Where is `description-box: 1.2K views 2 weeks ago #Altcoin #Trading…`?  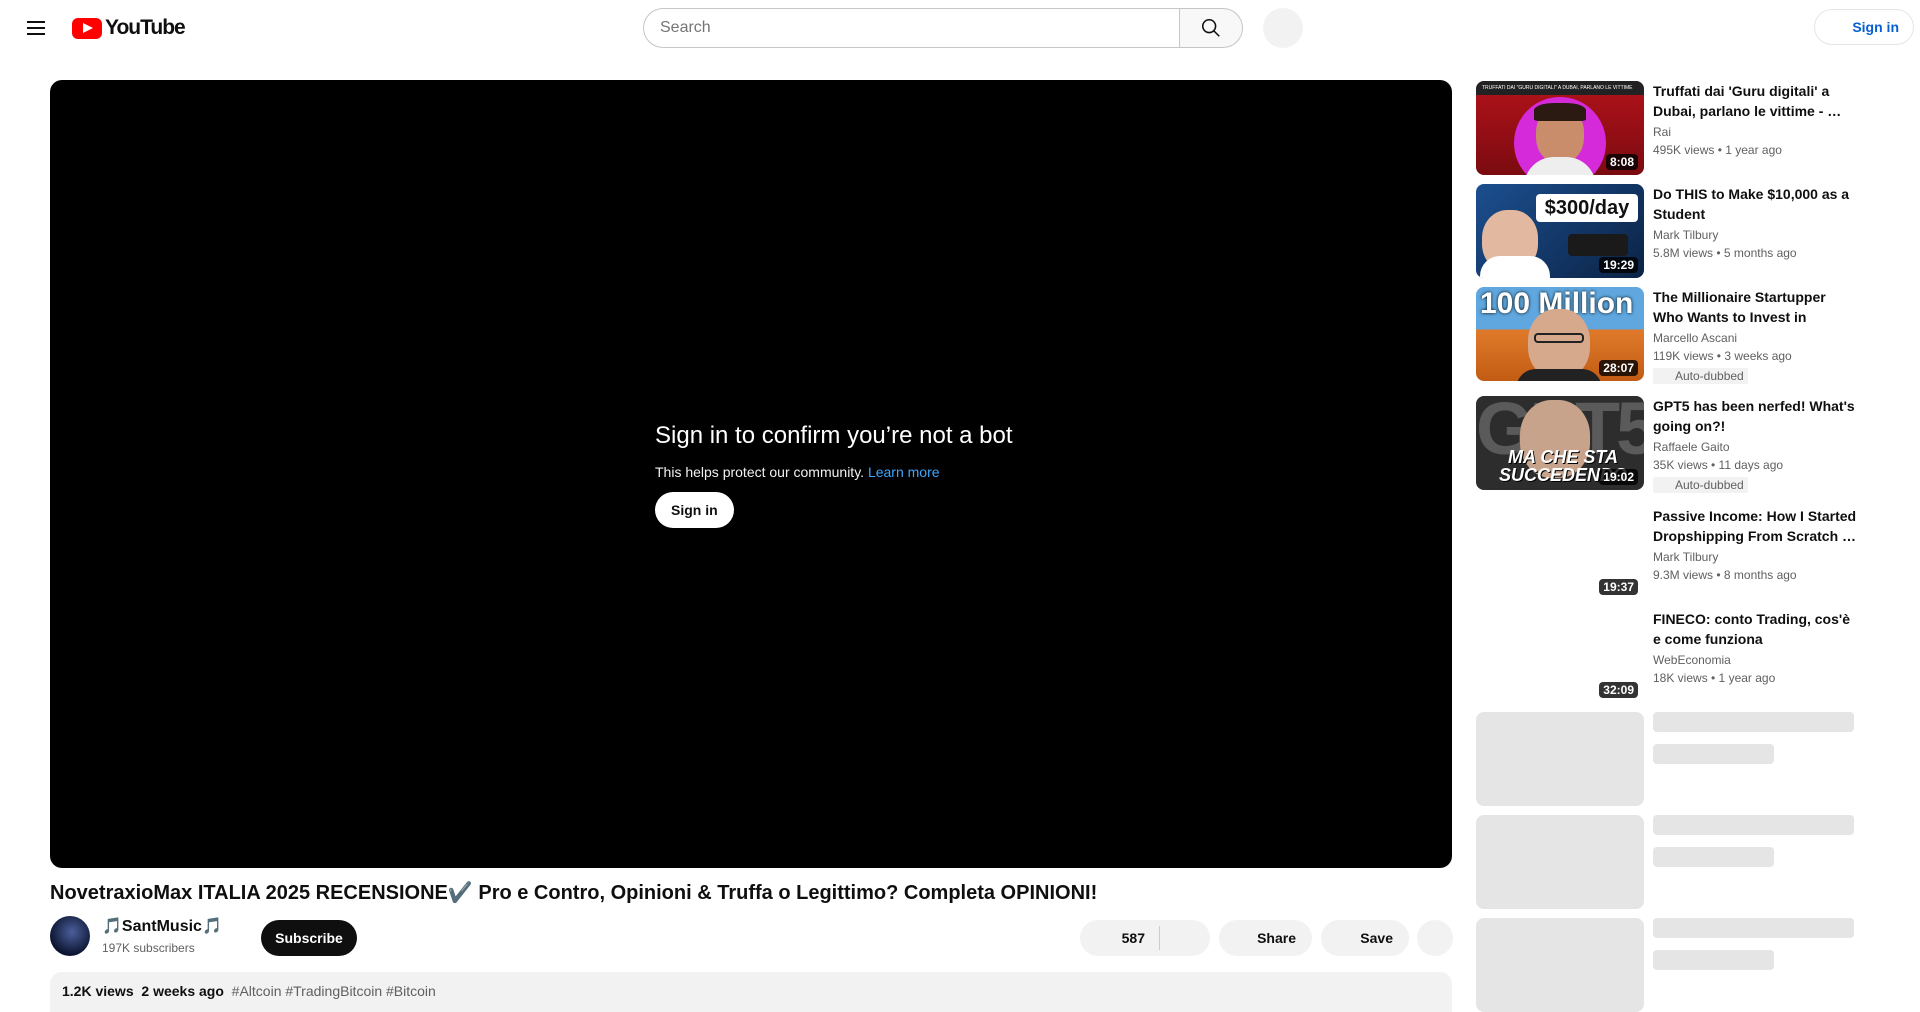 description-box: 1.2K views 2 weeks ago #Altcoin #Trading… is located at coordinates (751, 992).